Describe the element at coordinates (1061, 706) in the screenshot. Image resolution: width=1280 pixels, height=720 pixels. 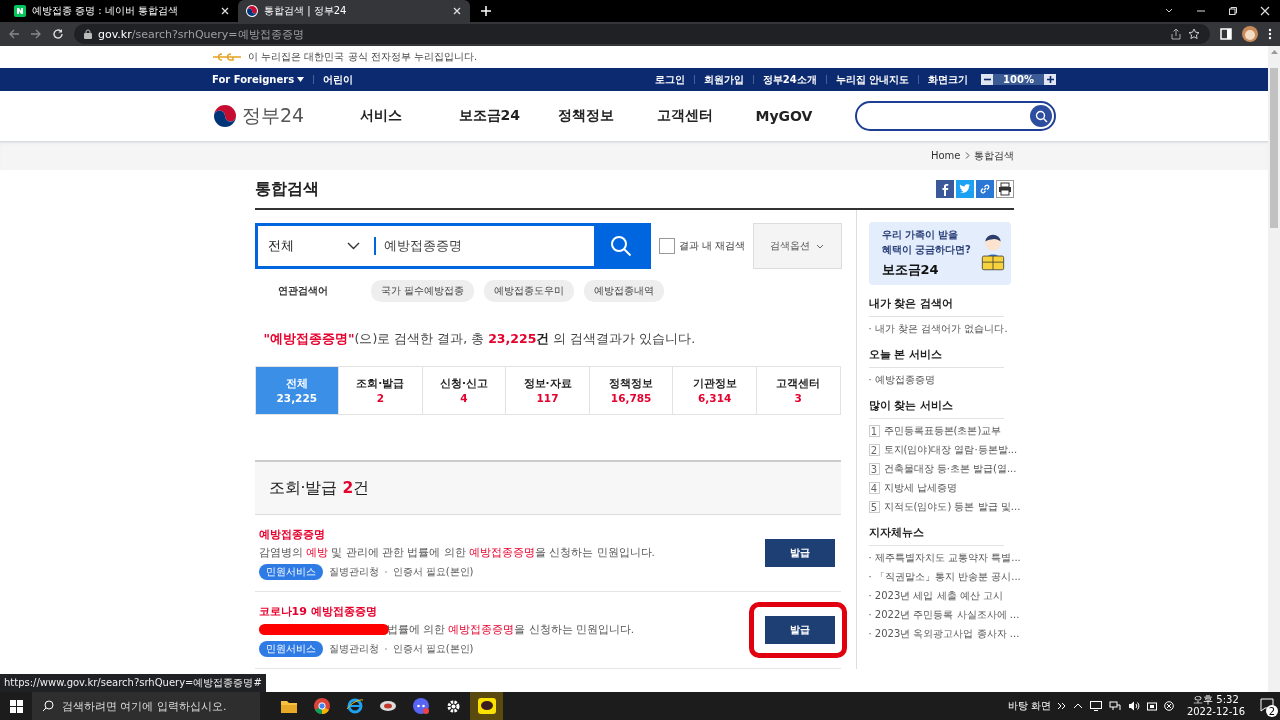
I see `double-chevron-icon` at that location.